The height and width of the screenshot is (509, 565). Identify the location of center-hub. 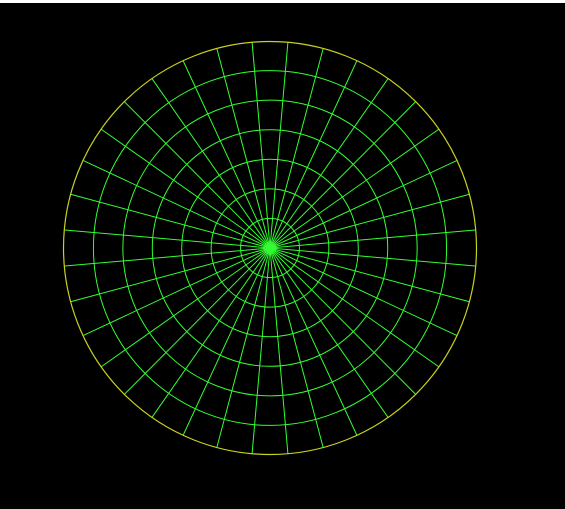
(270, 248).